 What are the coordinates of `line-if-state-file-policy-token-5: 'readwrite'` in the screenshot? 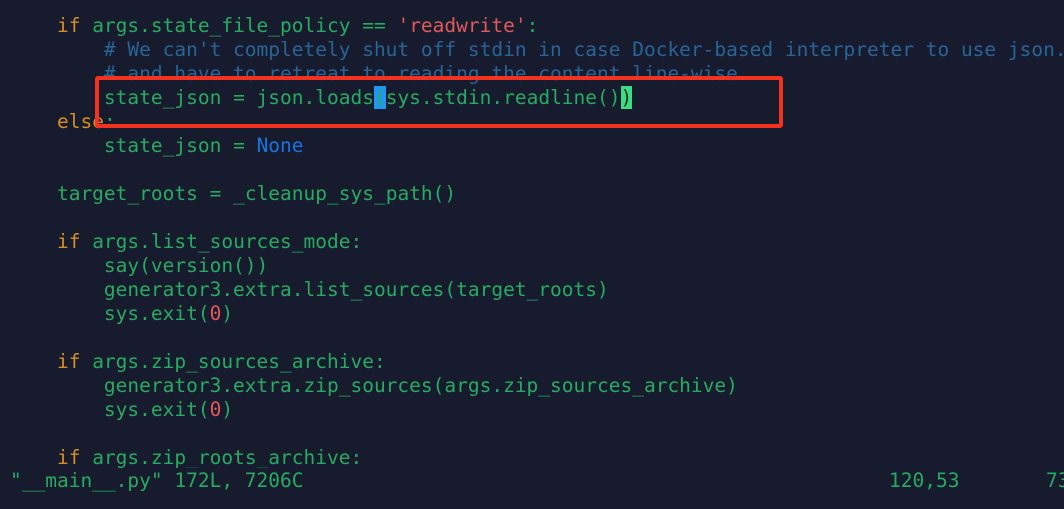 It's located at (462, 25).